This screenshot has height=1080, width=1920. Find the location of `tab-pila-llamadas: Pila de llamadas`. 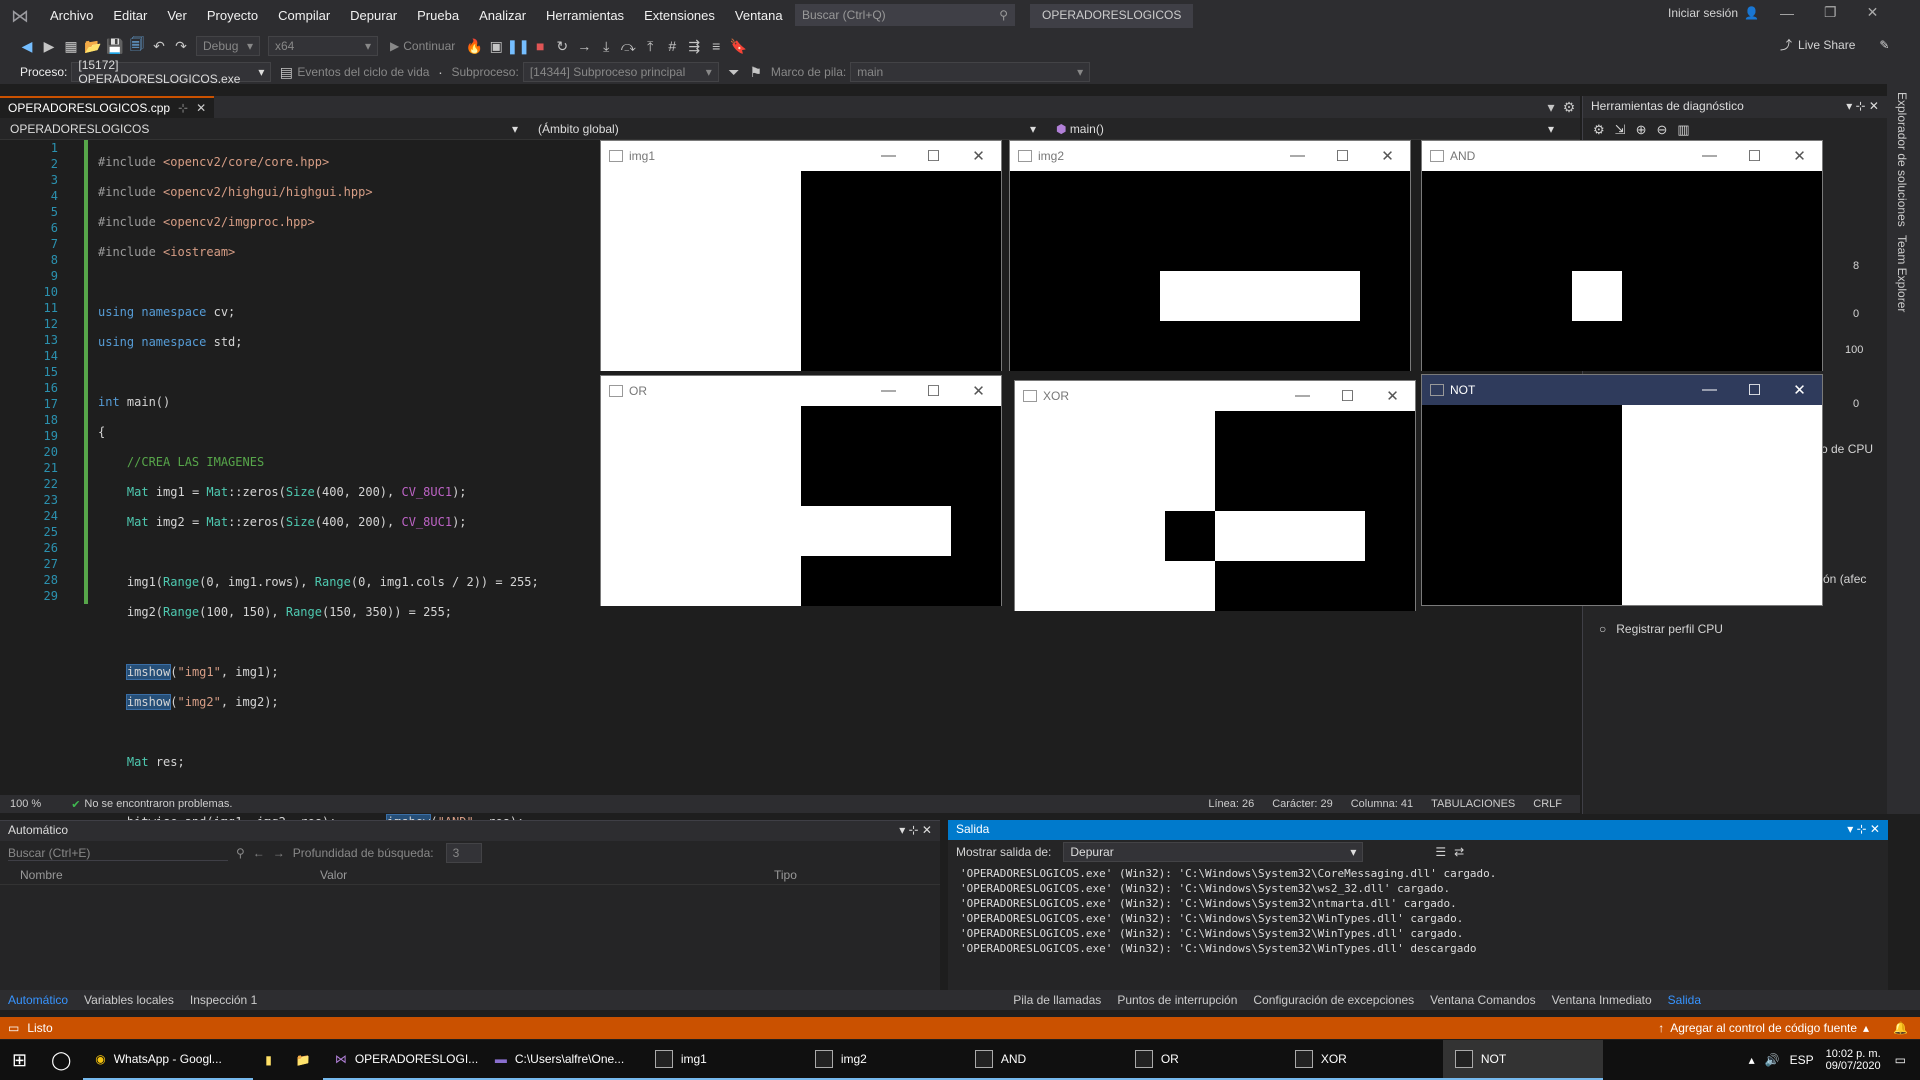

tab-pila-llamadas: Pila de llamadas is located at coordinates (1057, 1000).